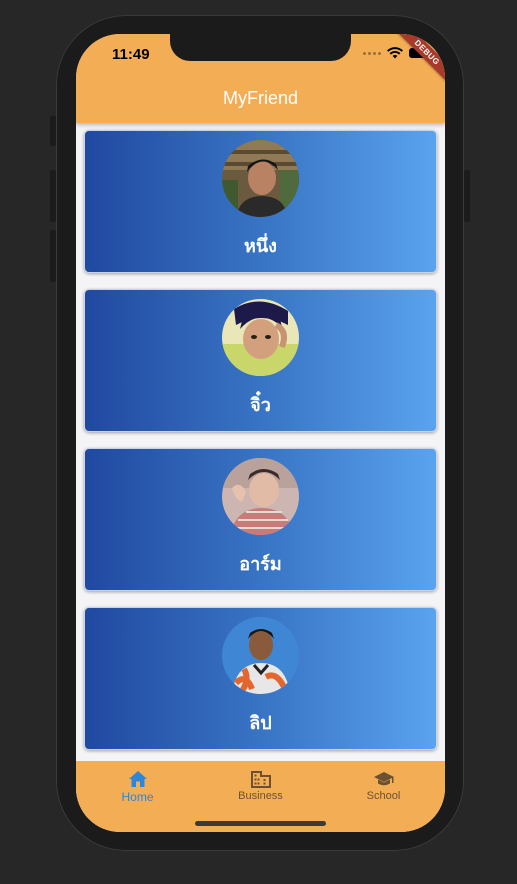 This screenshot has width=517, height=884. Describe the element at coordinates (260, 823) in the screenshot. I see `home-indicator` at that location.